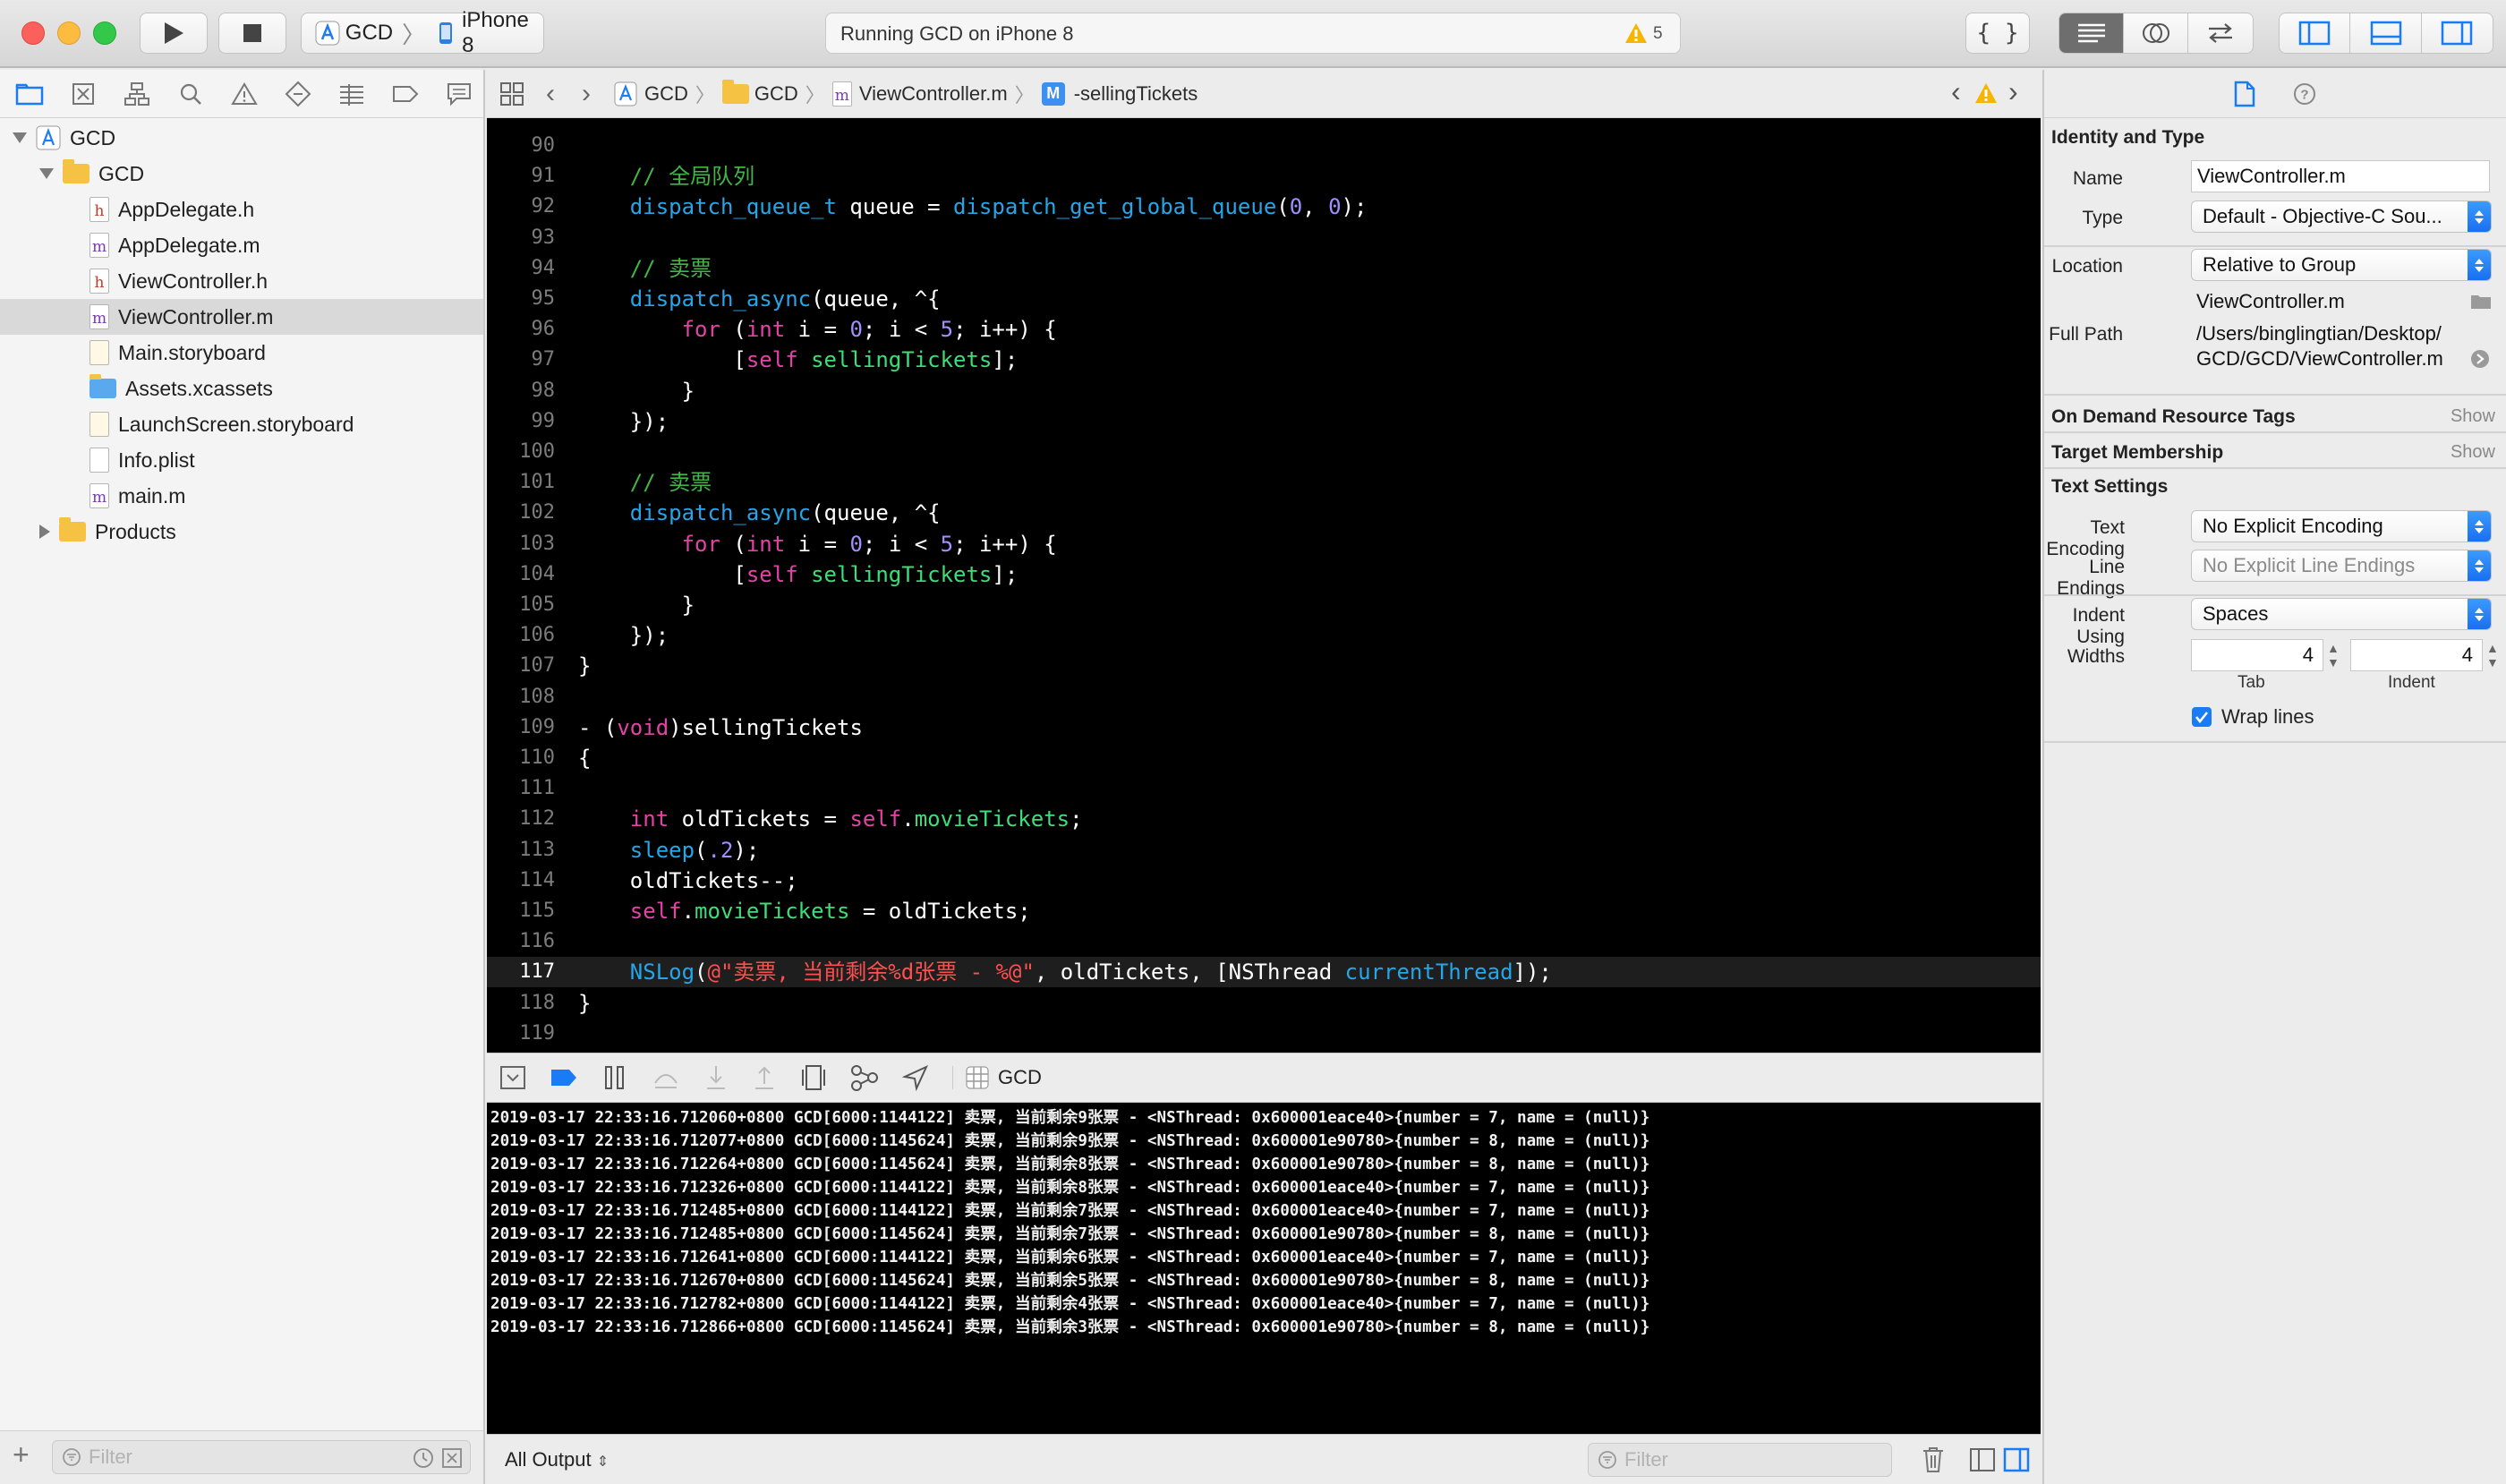  What do you see at coordinates (33, 33) in the screenshot?
I see `close-window-button` at bounding box center [33, 33].